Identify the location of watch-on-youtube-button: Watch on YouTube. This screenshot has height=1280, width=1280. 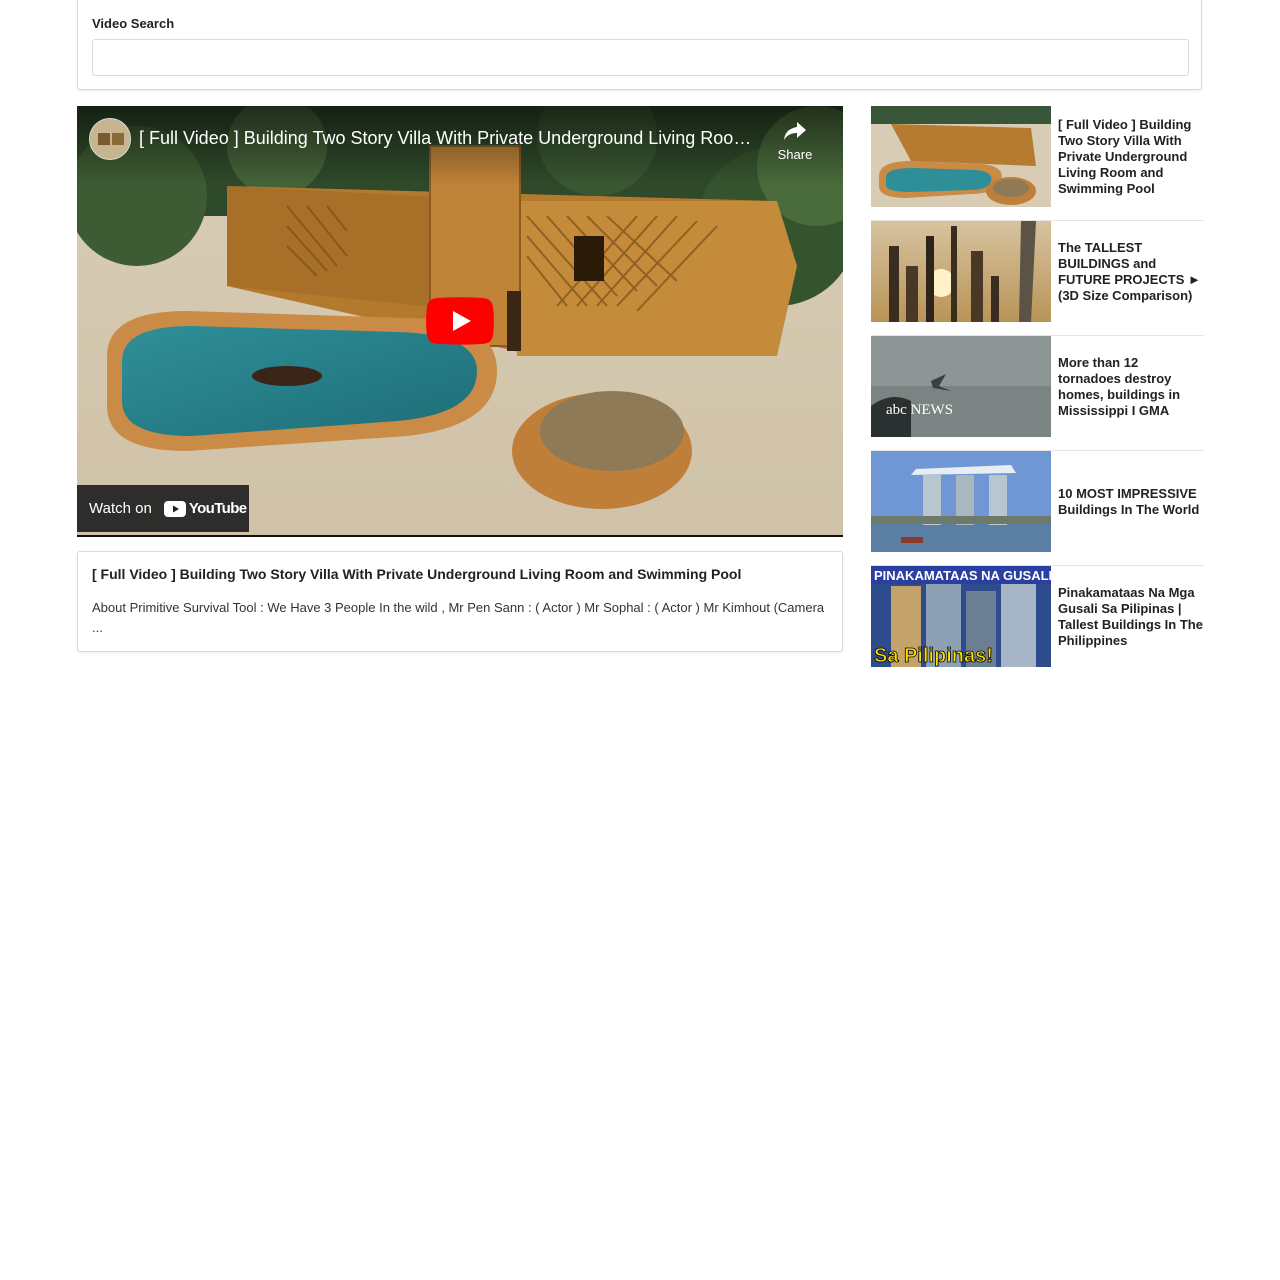
(163, 508).